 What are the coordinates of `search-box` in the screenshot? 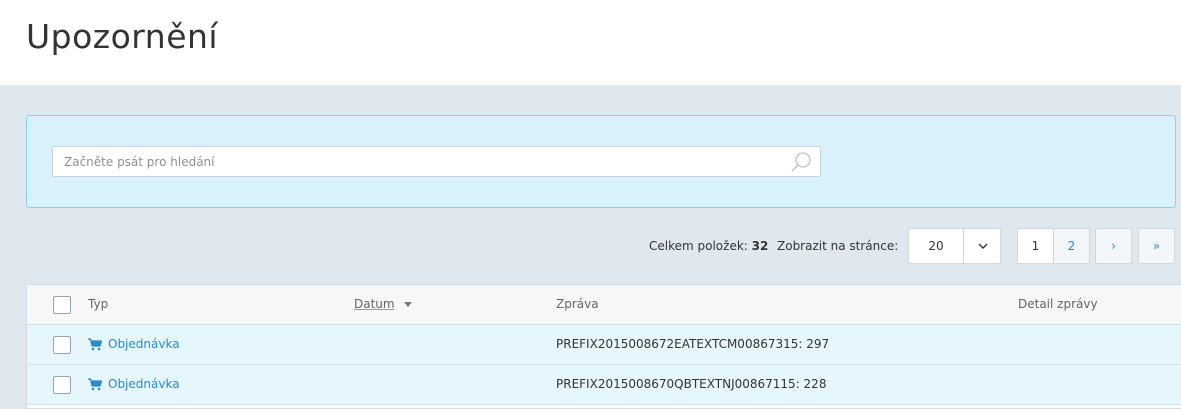 It's located at (436, 161).